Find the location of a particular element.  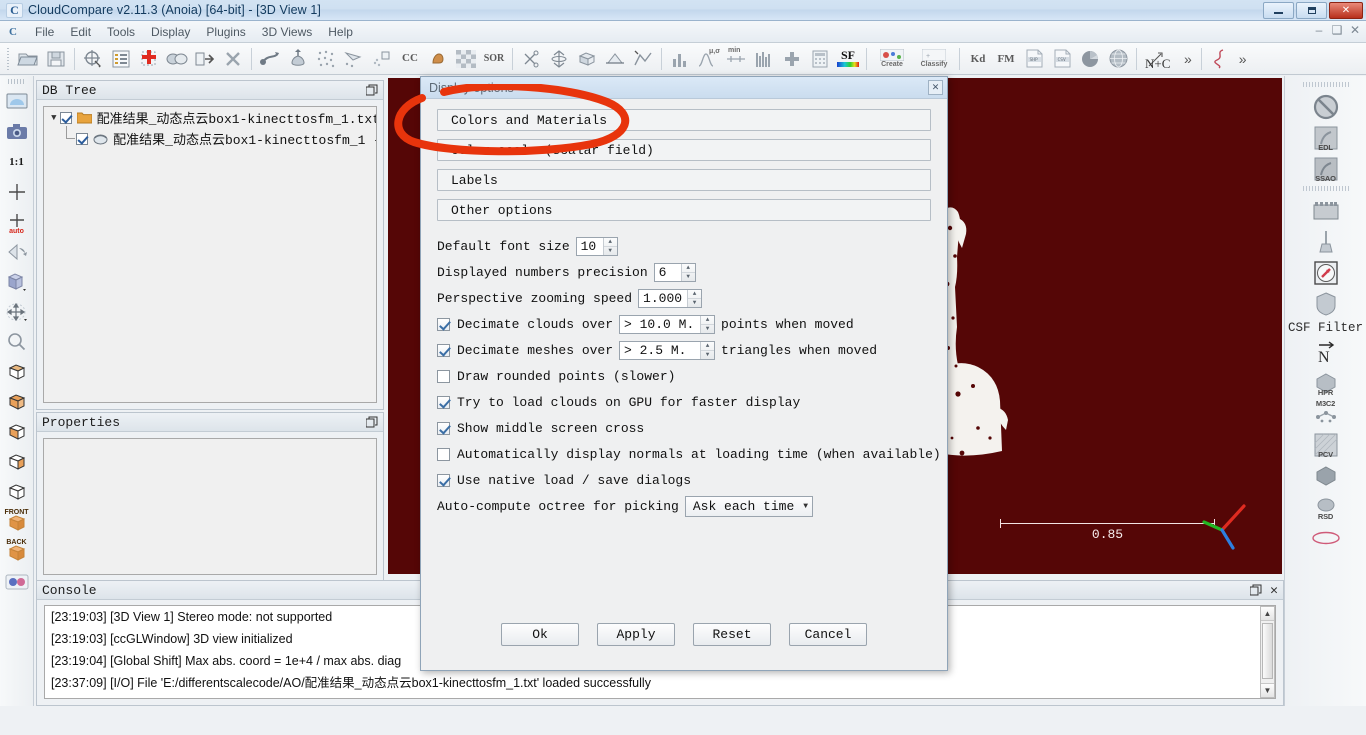

toolbar-grip is located at coordinates (8, 58).